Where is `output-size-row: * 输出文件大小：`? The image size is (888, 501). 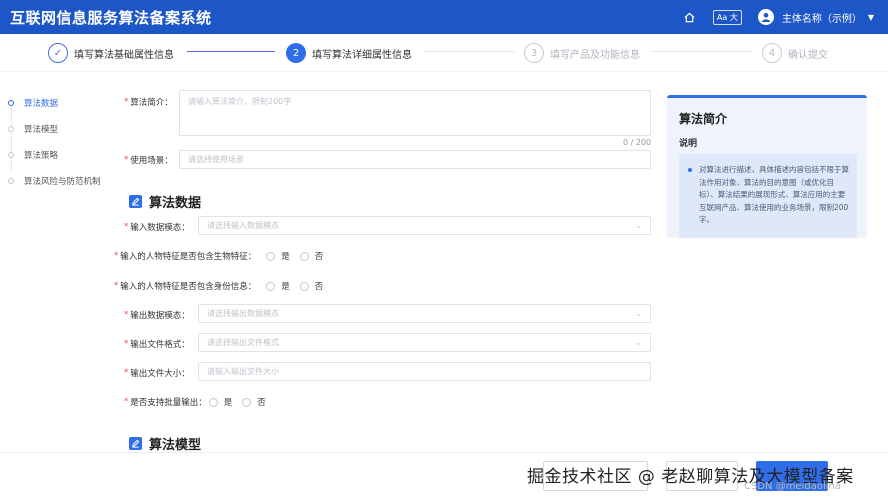
output-size-row: * 输出文件大小： is located at coordinates (157, 373).